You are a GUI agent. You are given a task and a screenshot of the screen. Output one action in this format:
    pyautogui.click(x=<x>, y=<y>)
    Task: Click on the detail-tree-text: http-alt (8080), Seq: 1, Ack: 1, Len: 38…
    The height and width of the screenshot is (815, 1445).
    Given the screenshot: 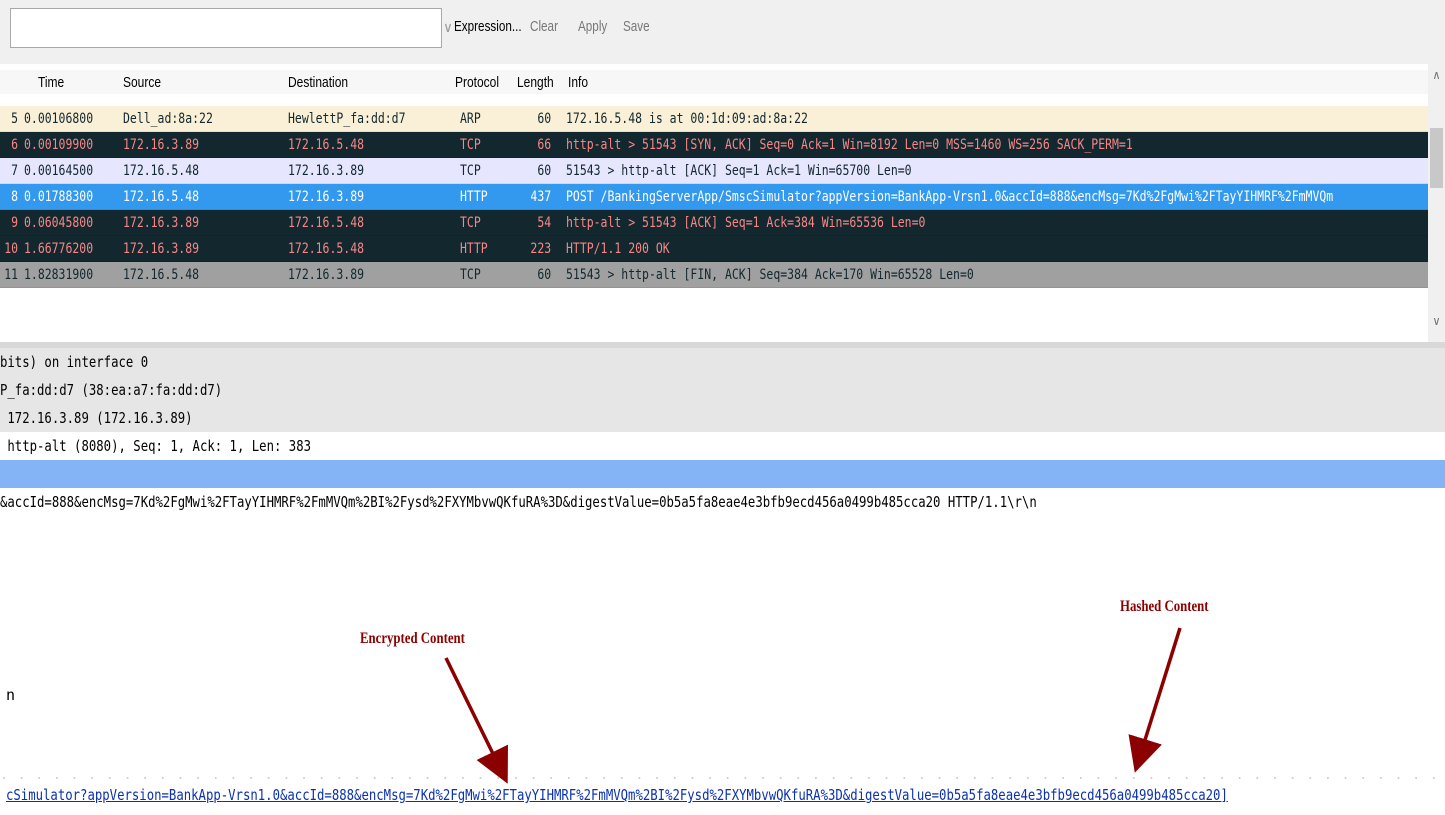 What is the action you would take?
    pyautogui.click(x=156, y=446)
    